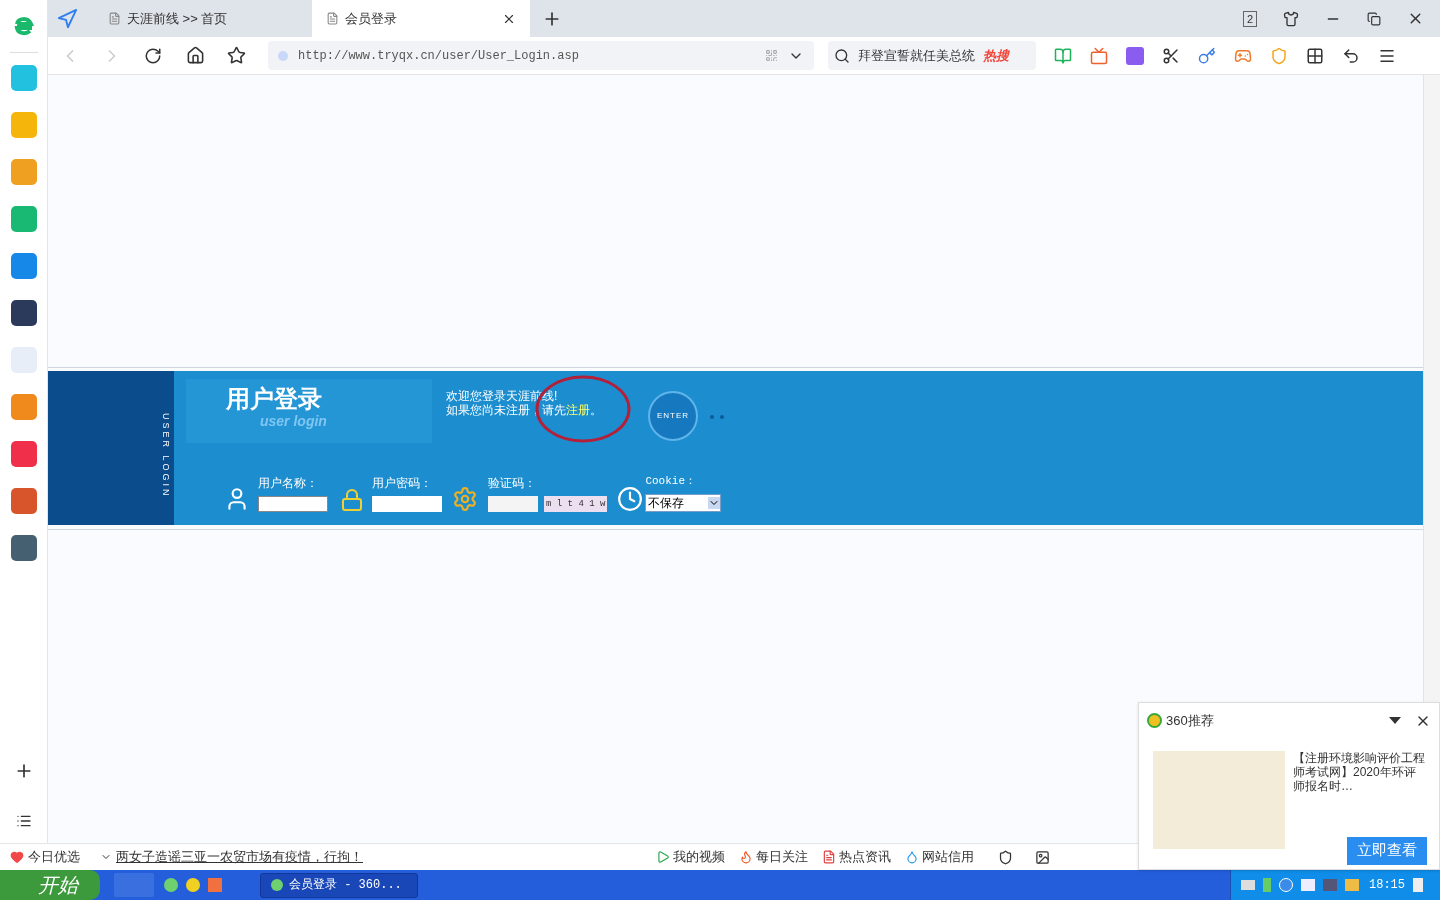 The width and height of the screenshot is (1440, 900). Describe the element at coordinates (513, 503) in the screenshot. I see `captcha-field` at that location.